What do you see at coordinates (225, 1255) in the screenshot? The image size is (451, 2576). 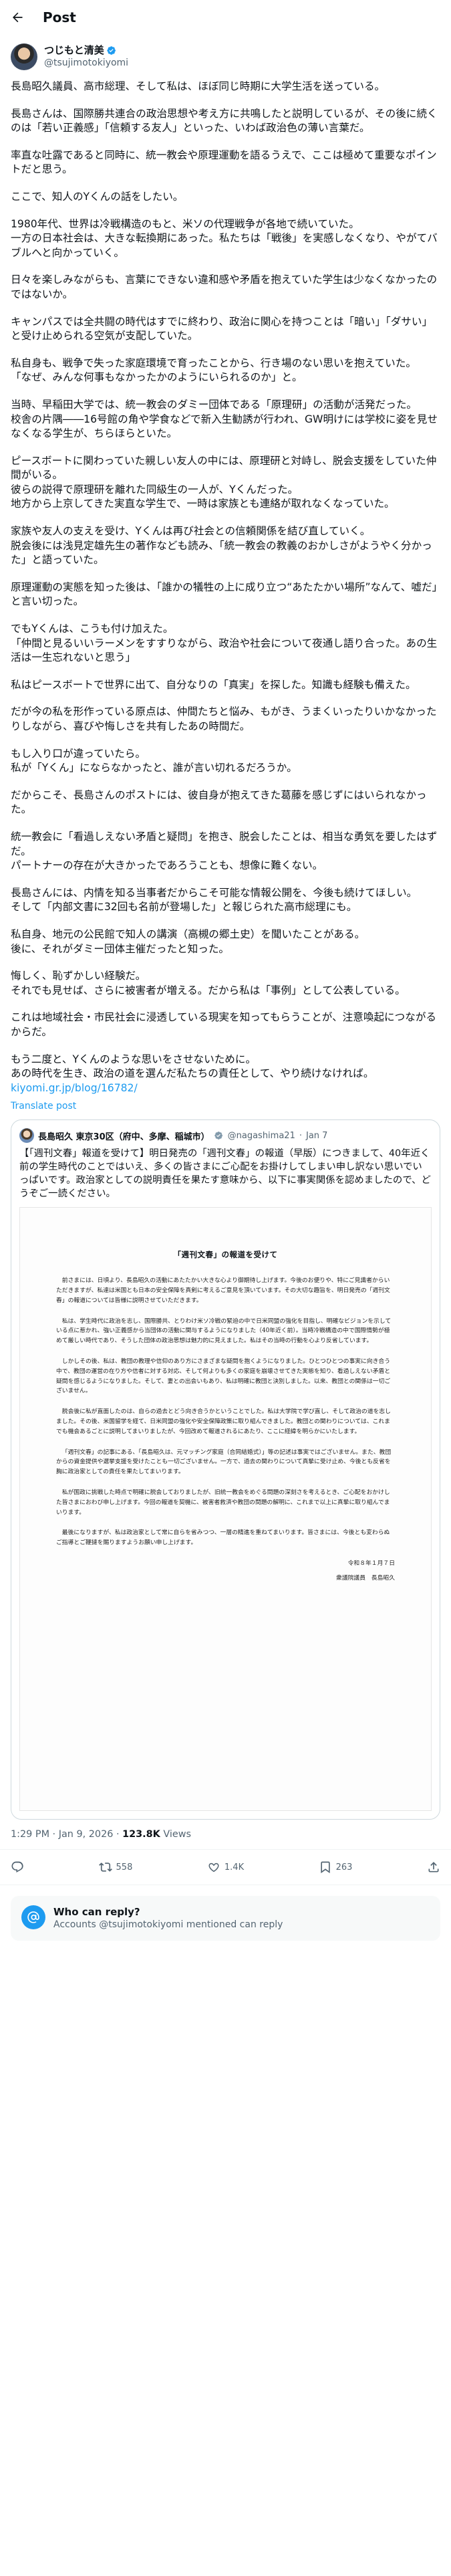 I see `document-title: 「週刊文春」の報道を受けて` at bounding box center [225, 1255].